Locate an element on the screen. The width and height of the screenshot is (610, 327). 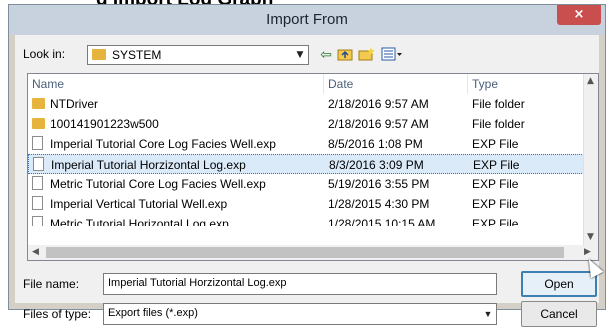
filename-label: File name: is located at coordinates (51, 284).